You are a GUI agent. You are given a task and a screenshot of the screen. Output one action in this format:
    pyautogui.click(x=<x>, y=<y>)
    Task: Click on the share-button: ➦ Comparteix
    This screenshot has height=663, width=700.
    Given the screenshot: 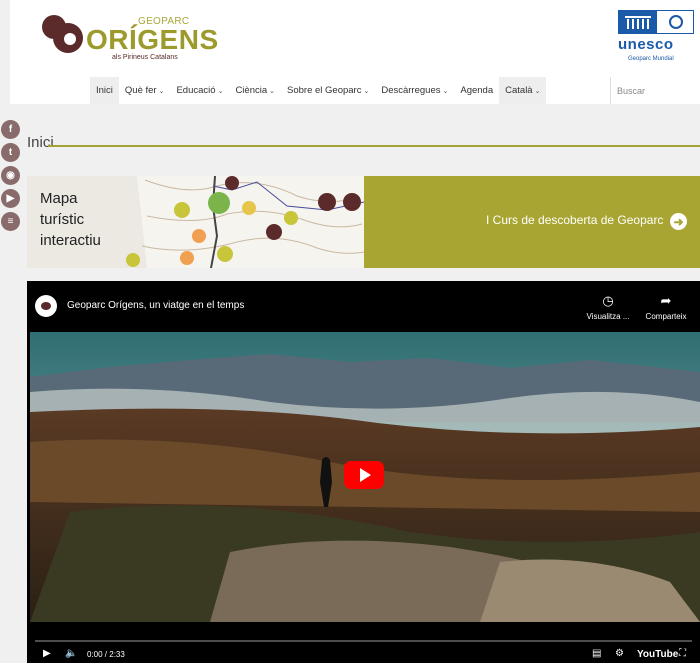 What is the action you would take?
    pyautogui.click(x=666, y=307)
    